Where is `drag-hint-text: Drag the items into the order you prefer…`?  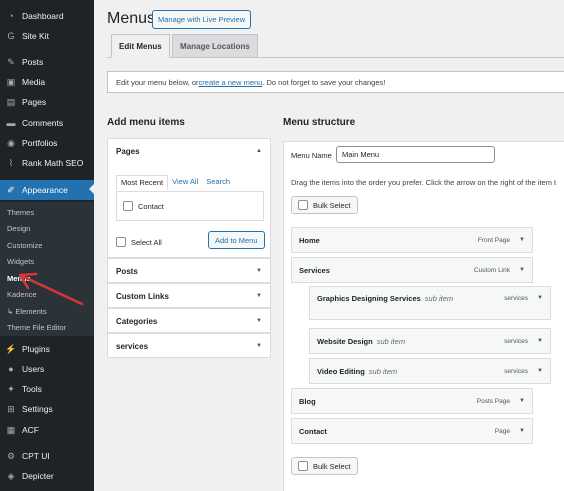 drag-hint-text: Drag the items into the order you prefer… is located at coordinates (424, 182).